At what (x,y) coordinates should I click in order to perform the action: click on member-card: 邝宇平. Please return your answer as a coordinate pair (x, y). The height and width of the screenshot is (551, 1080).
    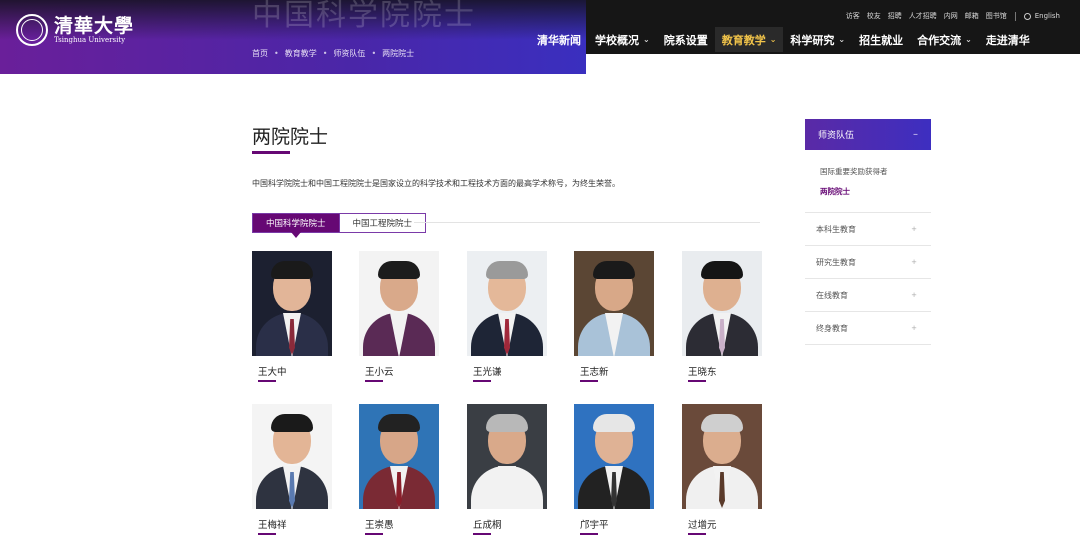
    Looking at the image, I should click on (614, 469).